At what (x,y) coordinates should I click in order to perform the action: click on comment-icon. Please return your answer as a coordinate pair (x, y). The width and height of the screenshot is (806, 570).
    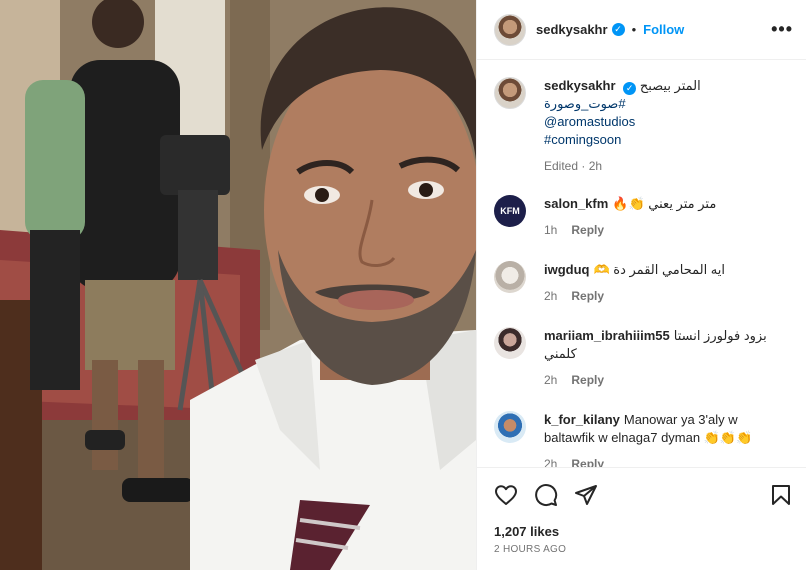
    Looking at the image, I should click on (546, 495).